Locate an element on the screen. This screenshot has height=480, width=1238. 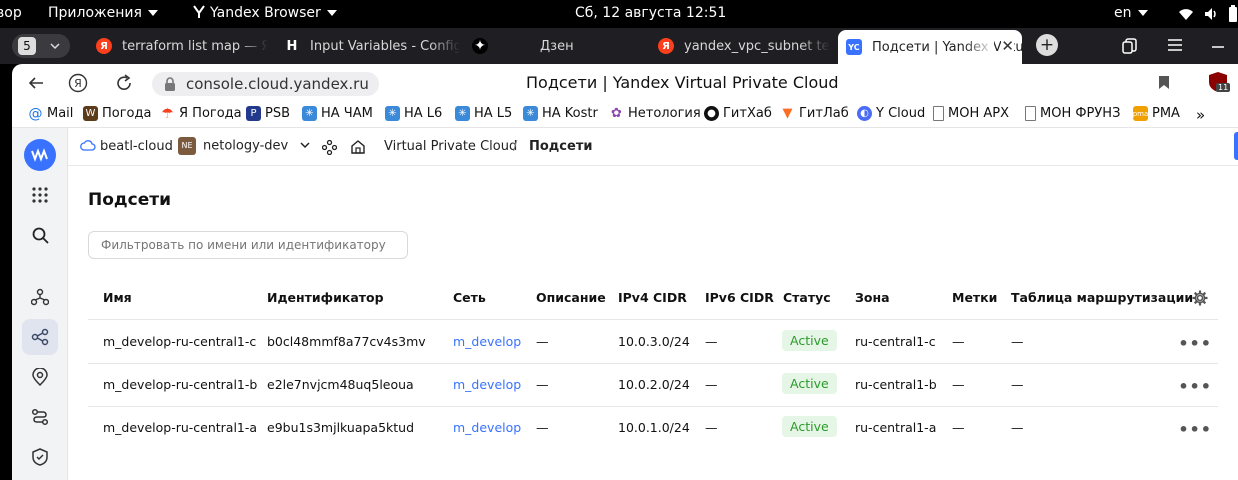
wifi-icon is located at coordinates (1186, 14).